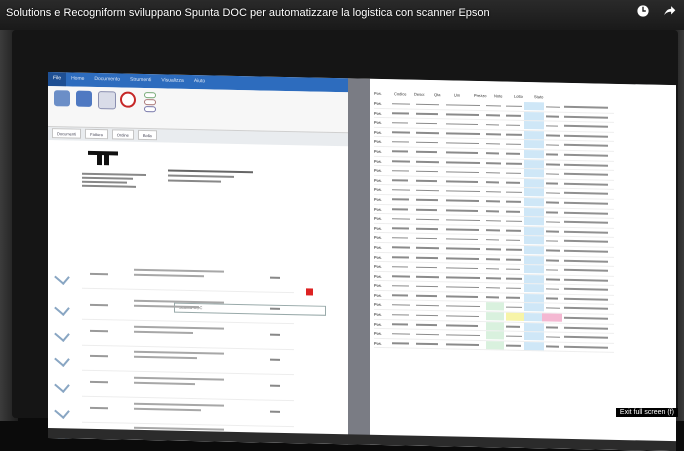 The image size is (684, 451). What do you see at coordinates (96, 134) in the screenshot?
I see `doc-tab-fattura: Fattura` at bounding box center [96, 134].